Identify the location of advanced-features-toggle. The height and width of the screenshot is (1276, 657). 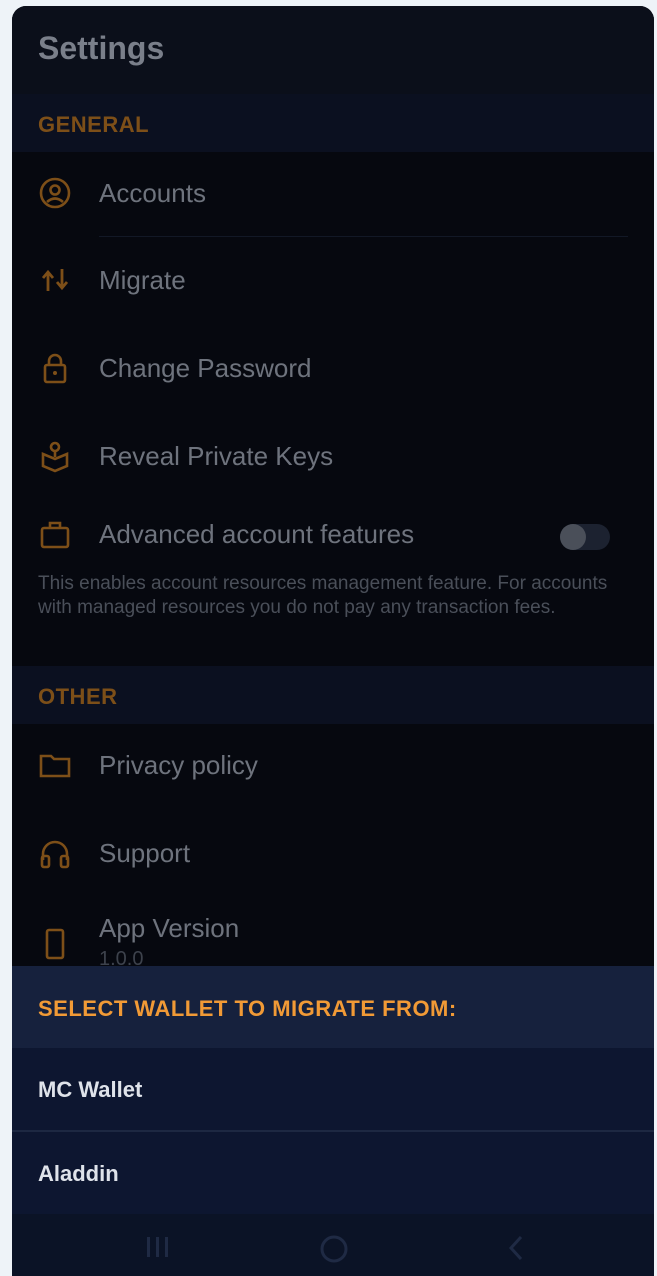
(585, 537).